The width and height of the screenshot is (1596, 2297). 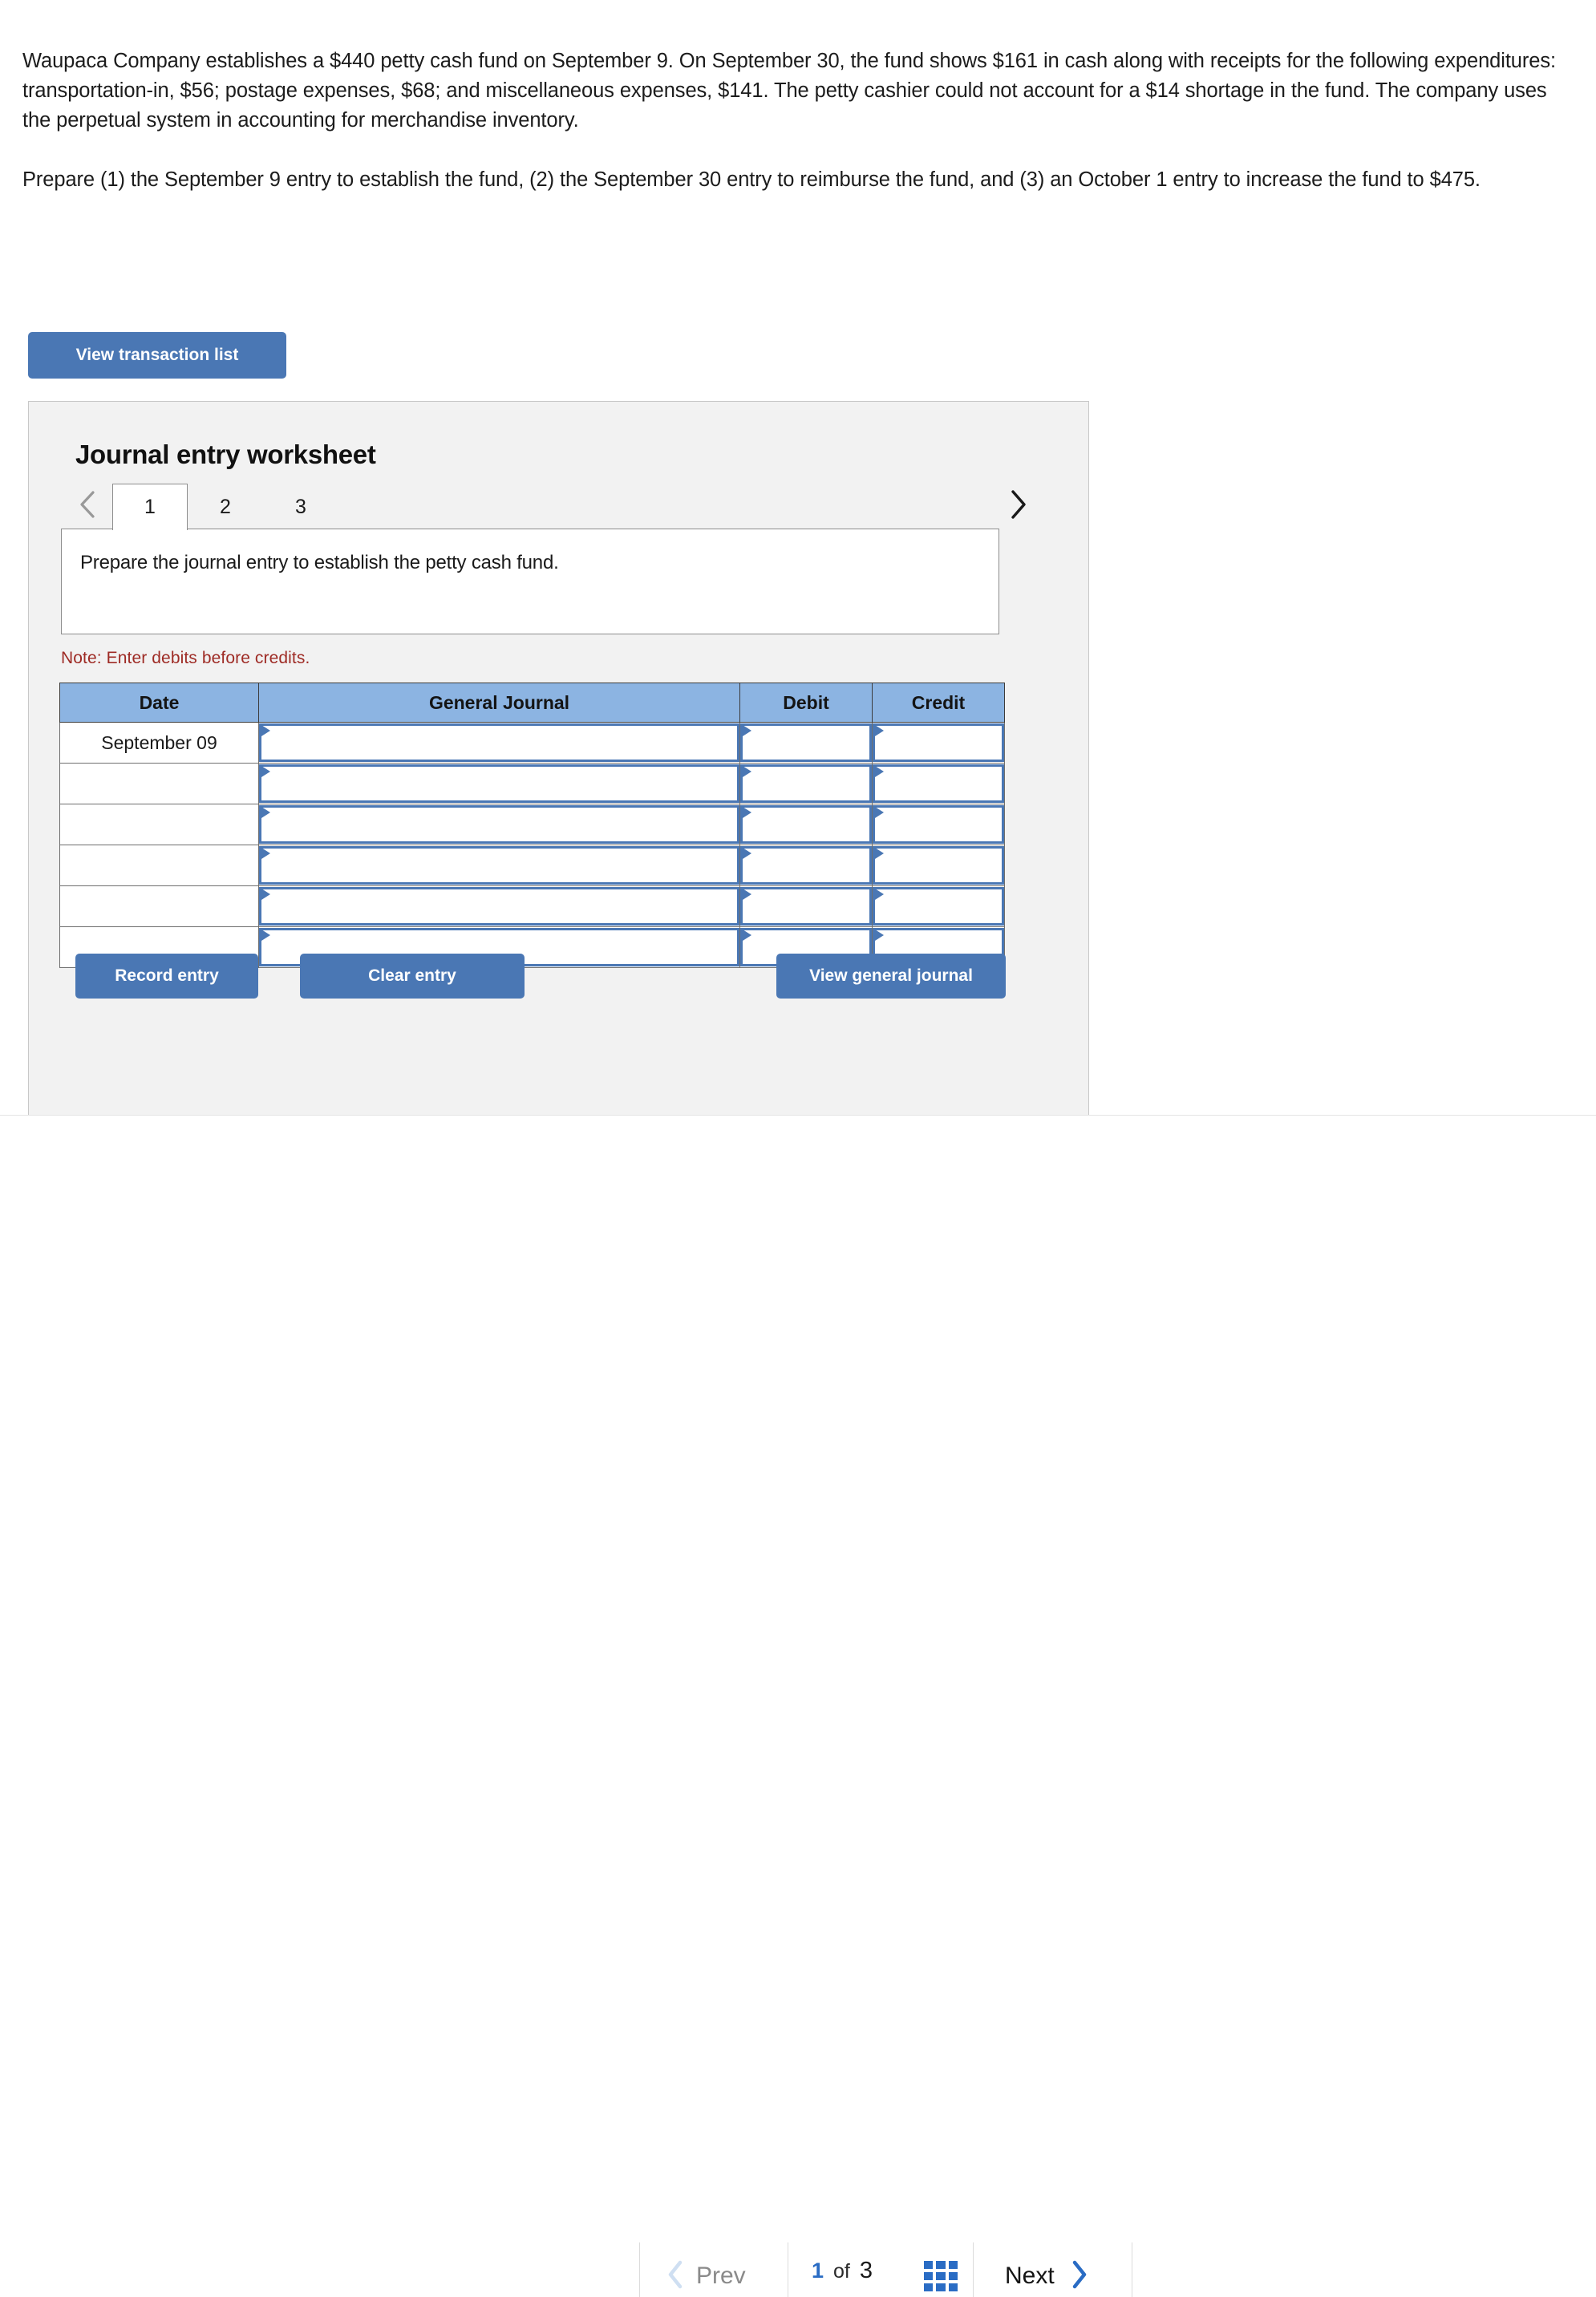 What do you see at coordinates (225, 454) in the screenshot?
I see `worksheet-title: Journal entry worksheet` at bounding box center [225, 454].